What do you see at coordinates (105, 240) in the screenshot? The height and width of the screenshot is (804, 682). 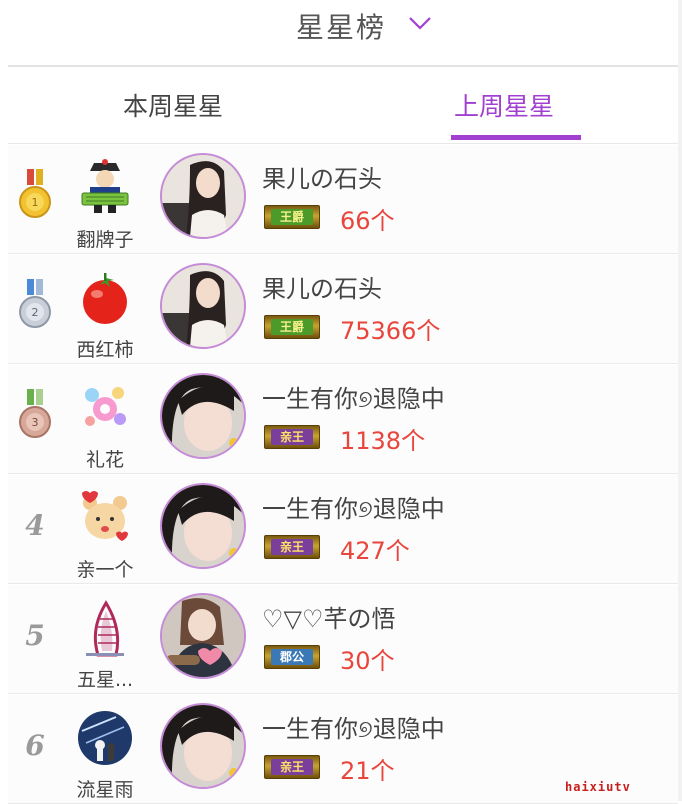 I see `gift-name: 翻牌子` at bounding box center [105, 240].